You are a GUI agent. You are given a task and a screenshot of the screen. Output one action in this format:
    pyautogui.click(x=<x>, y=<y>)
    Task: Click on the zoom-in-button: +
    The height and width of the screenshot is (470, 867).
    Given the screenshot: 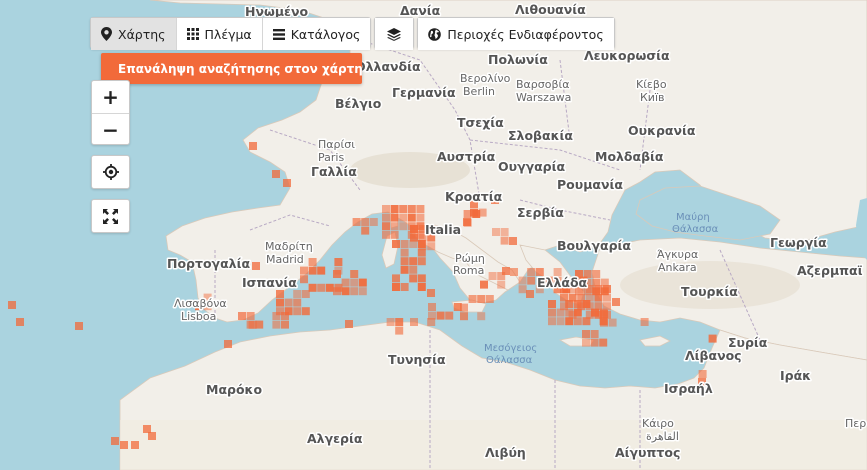 What is the action you would take?
    pyautogui.click(x=110, y=97)
    